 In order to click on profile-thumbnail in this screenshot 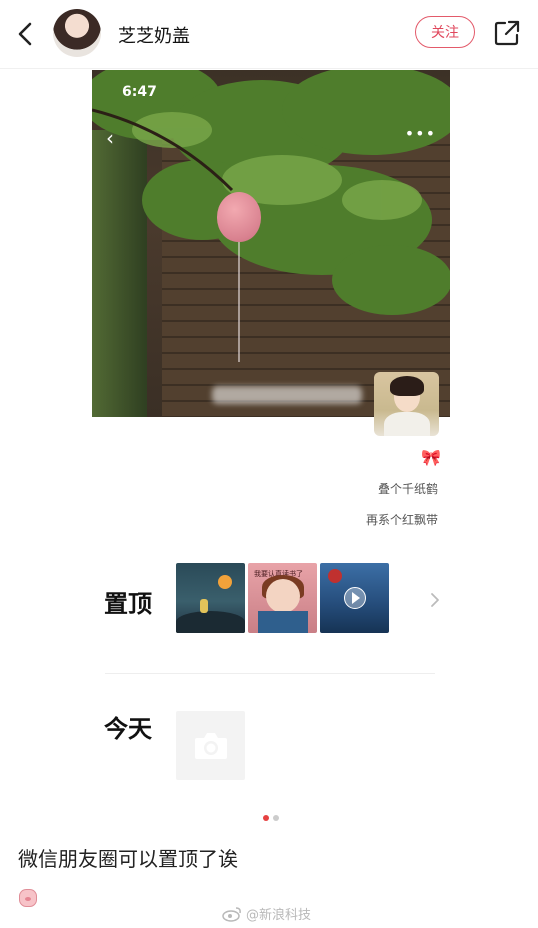, I will do `click(406, 404)`.